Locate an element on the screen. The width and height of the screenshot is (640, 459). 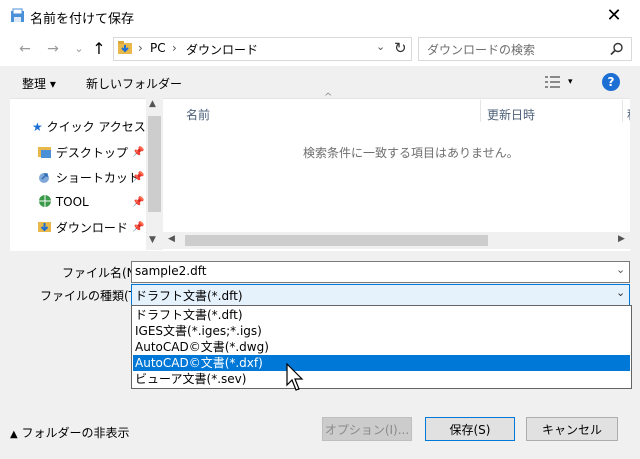
filetype-option-highlighted: AutoCAD©文書(*.dxf) is located at coordinates (381, 363).